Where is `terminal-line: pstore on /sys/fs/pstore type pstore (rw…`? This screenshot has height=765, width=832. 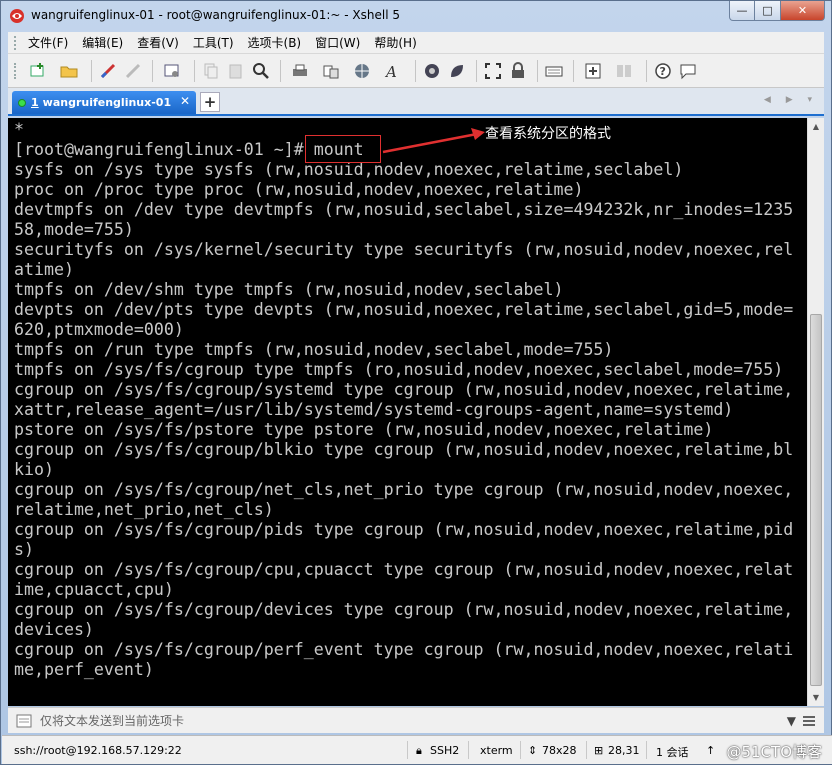 terminal-line: pstore on /sys/fs/pstore type pstore (rw… is located at coordinates (364, 429).